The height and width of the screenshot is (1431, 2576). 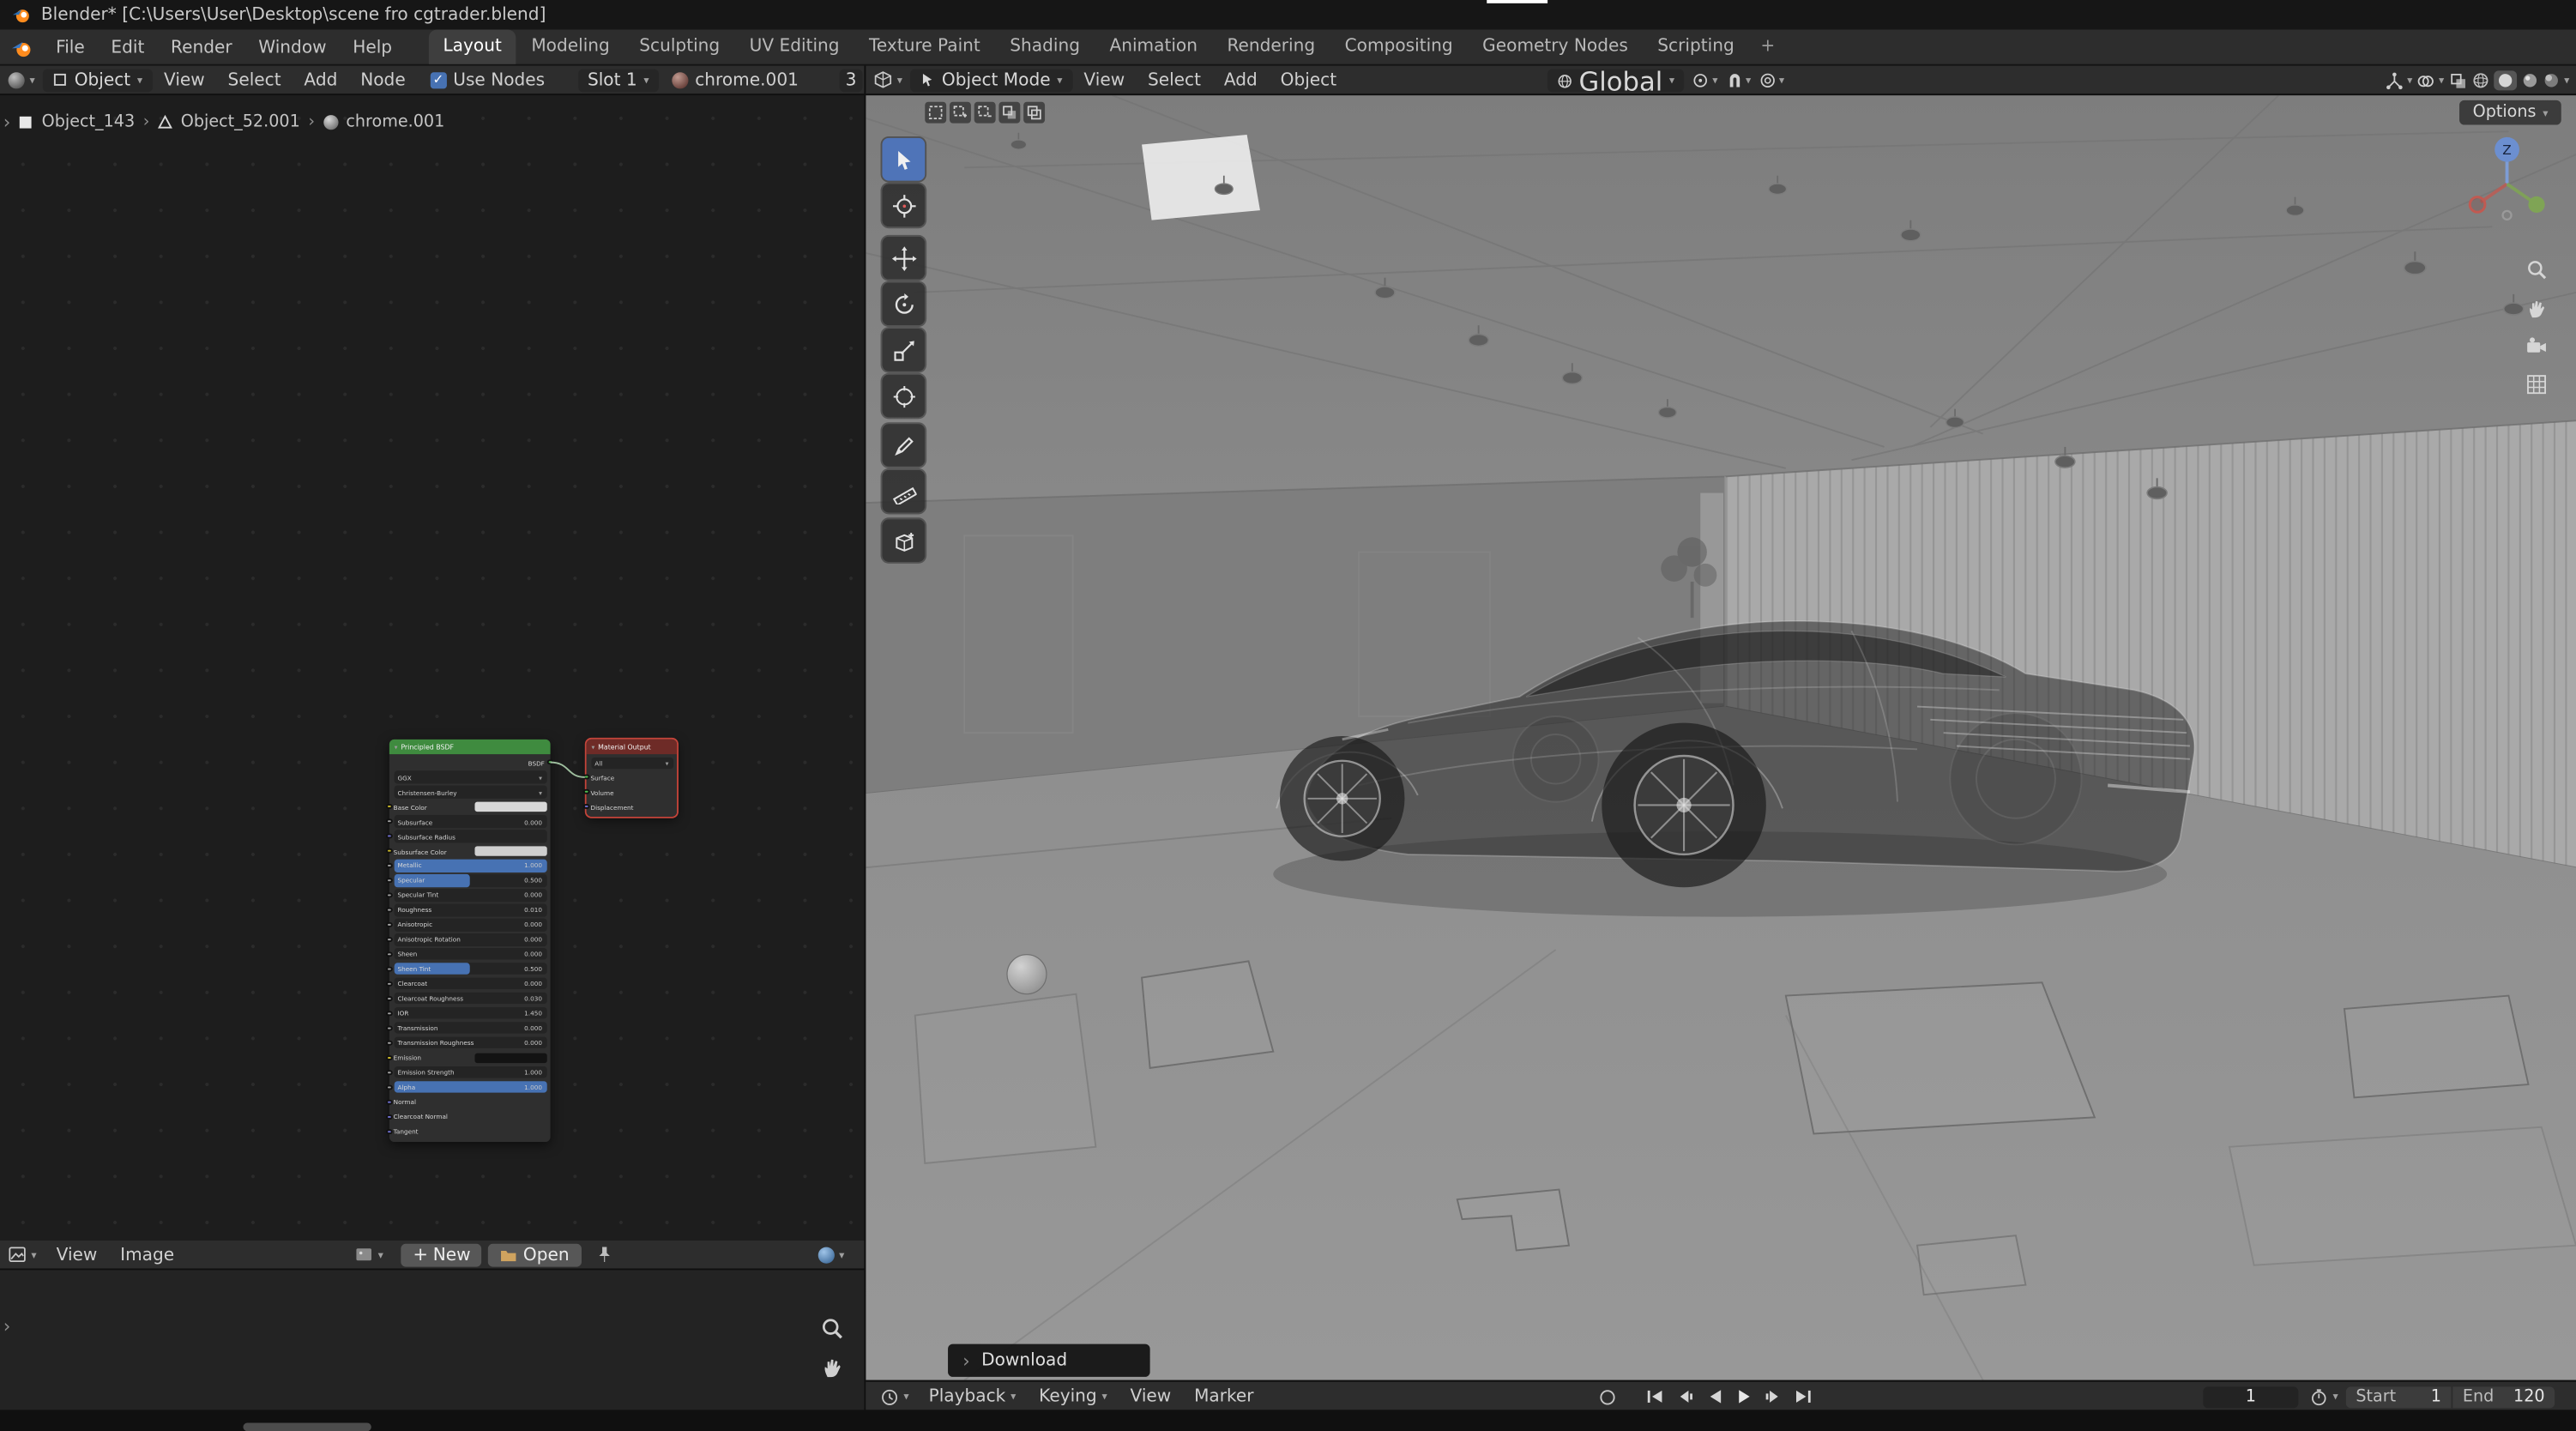 I want to click on tool-add-primitive-button, so click(x=904, y=540).